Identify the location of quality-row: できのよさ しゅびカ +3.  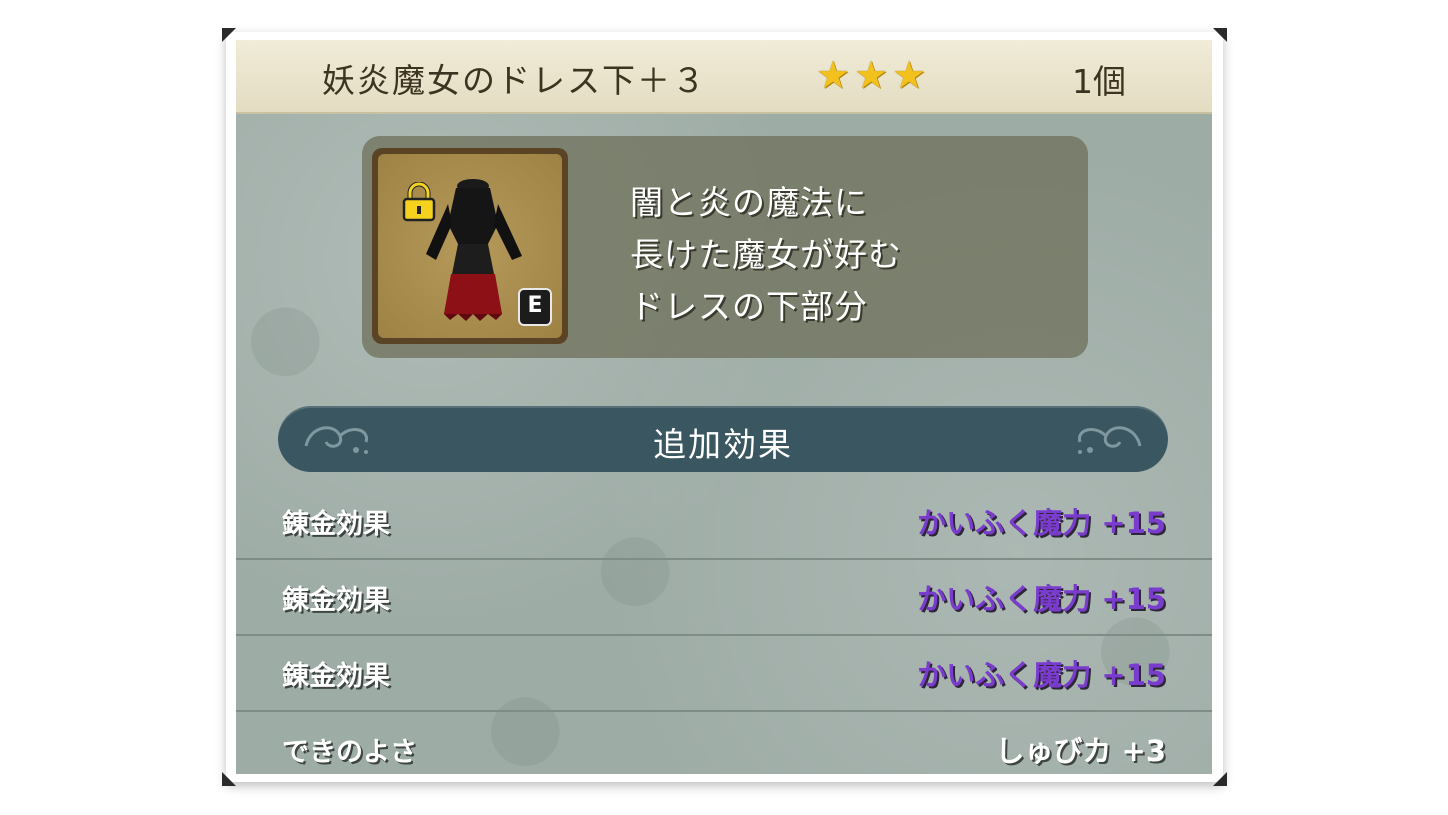
(724, 742).